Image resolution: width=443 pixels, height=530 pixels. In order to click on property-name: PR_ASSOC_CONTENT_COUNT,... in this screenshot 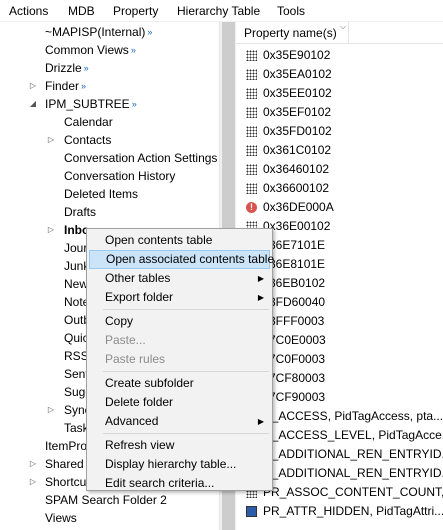, I will do `click(353, 492)`.